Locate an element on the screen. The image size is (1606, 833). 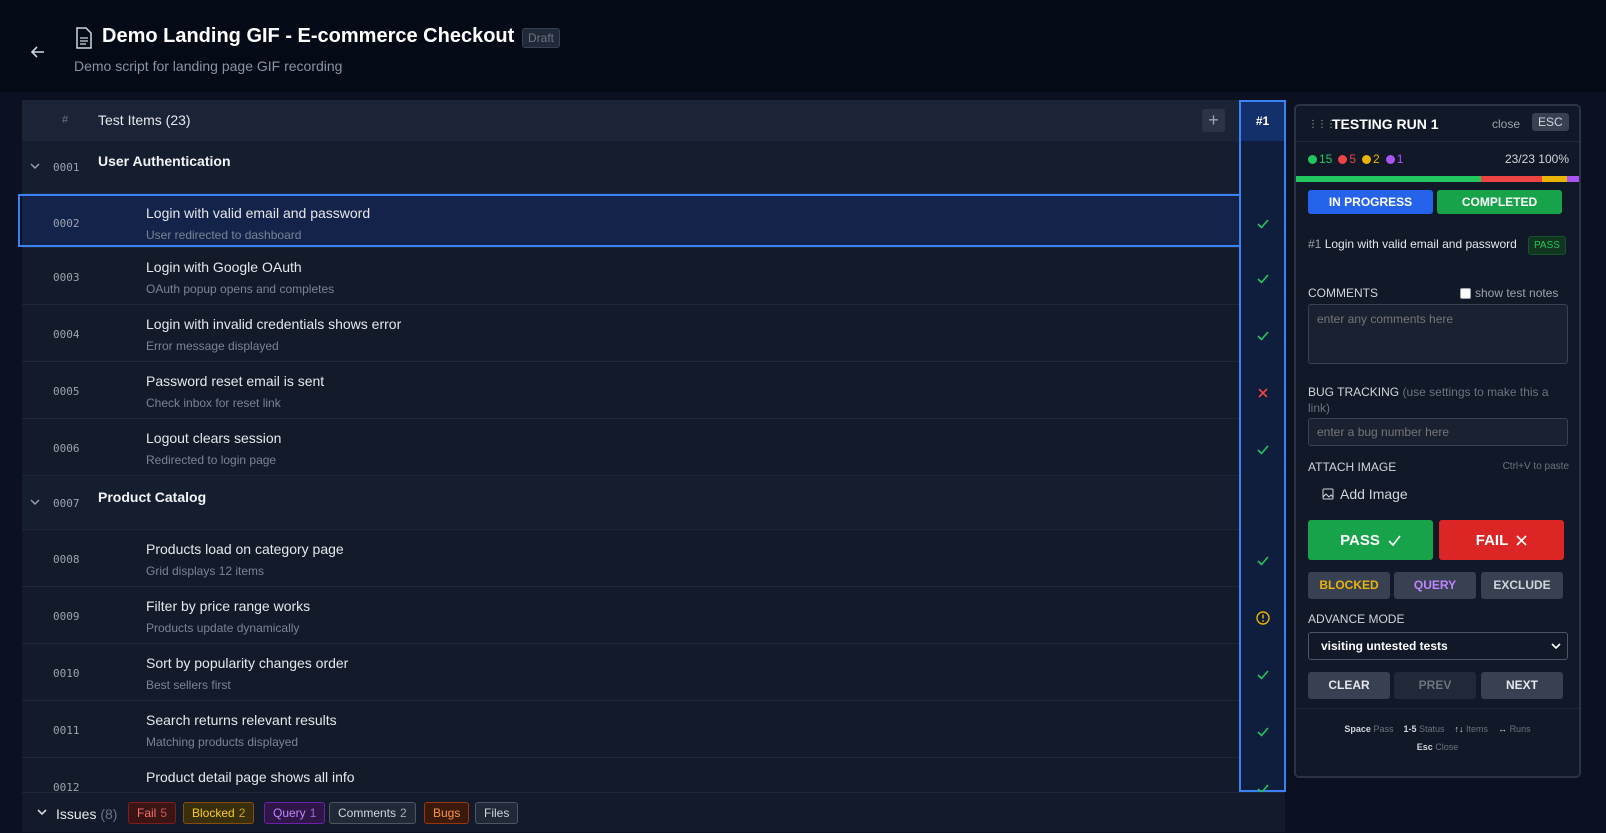
test-name: Login with valid email and password is located at coordinates (258, 213).